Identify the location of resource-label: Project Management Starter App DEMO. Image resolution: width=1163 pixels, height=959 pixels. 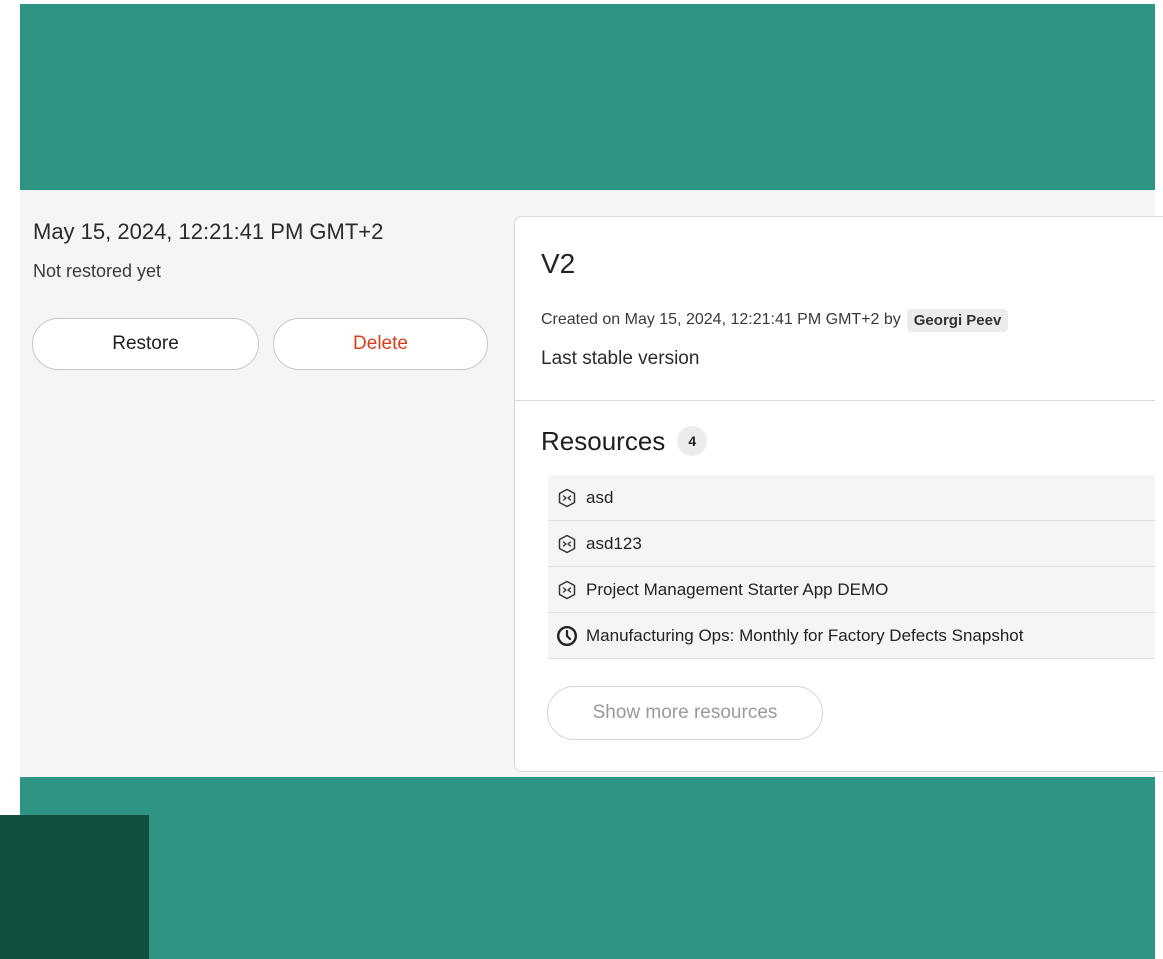
(737, 589).